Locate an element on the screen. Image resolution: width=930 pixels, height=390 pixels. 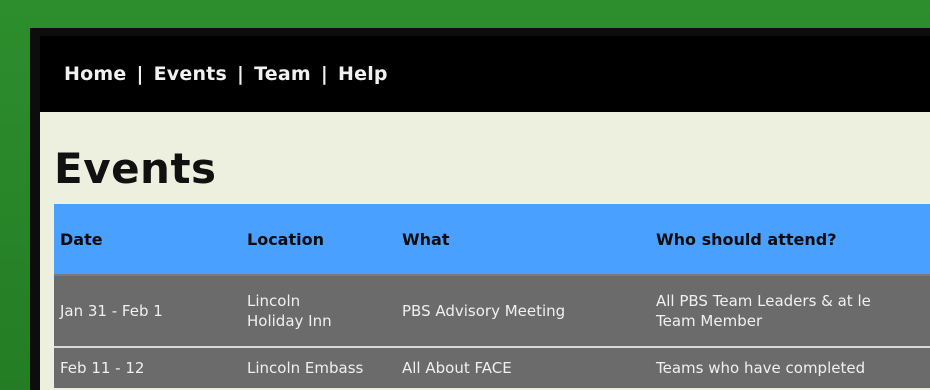
event-location: Lincoln Embass is located at coordinates (318, 367).